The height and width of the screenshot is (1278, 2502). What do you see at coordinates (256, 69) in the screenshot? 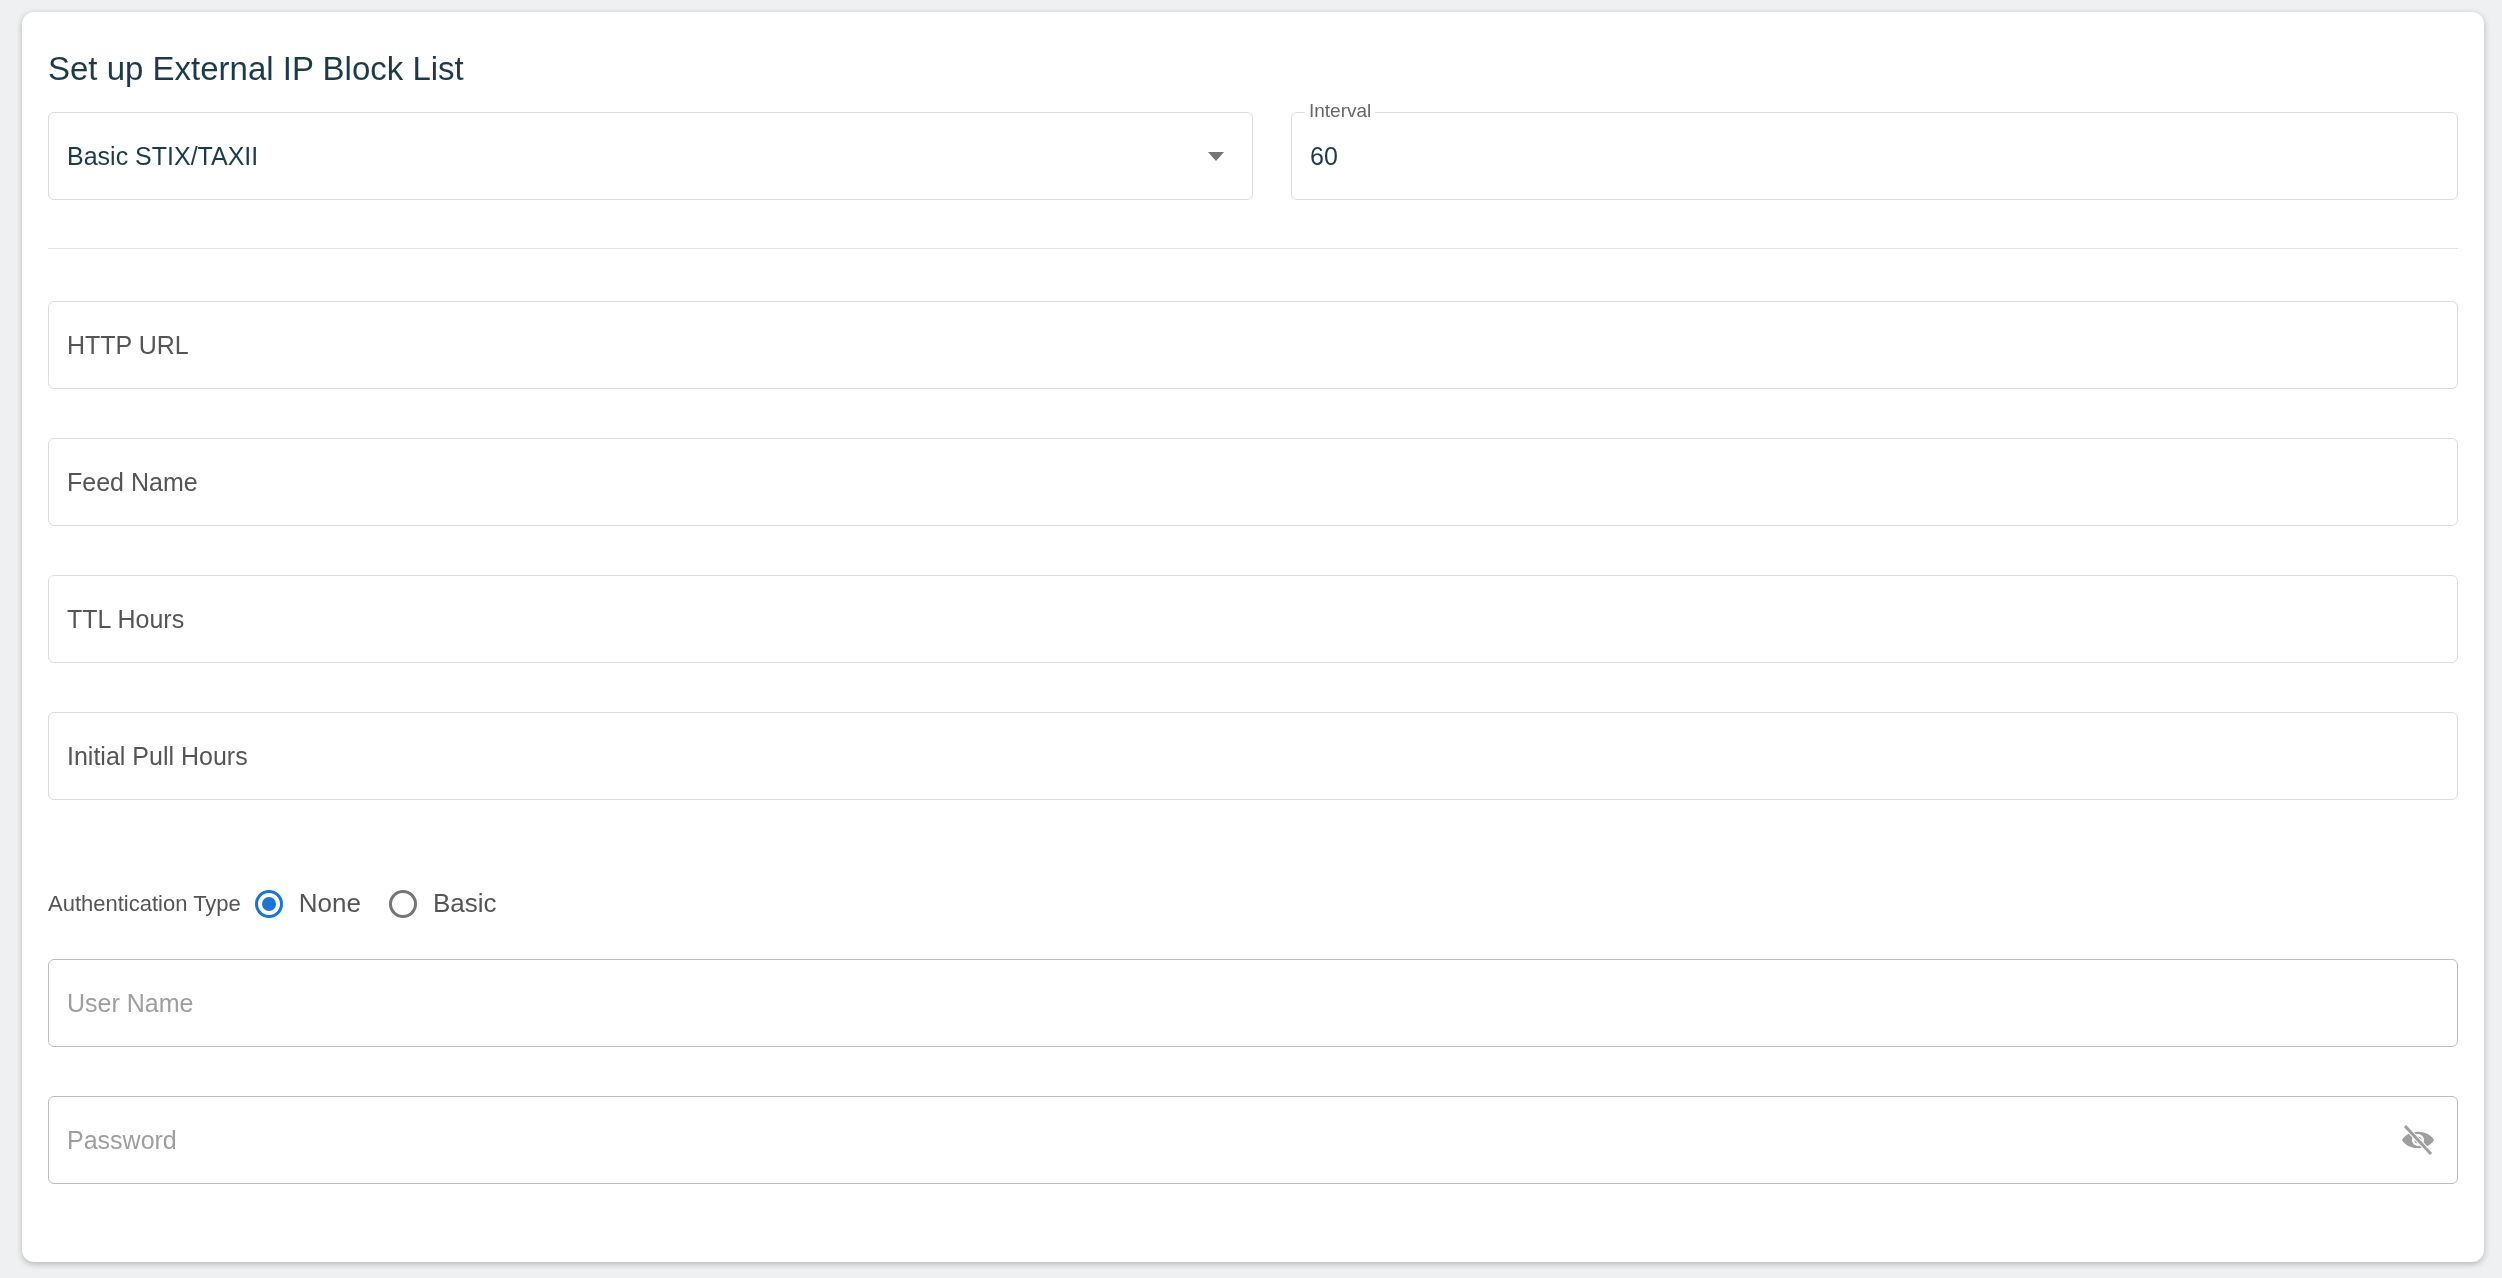
I see `form-title: Set up External IP Block List` at bounding box center [256, 69].